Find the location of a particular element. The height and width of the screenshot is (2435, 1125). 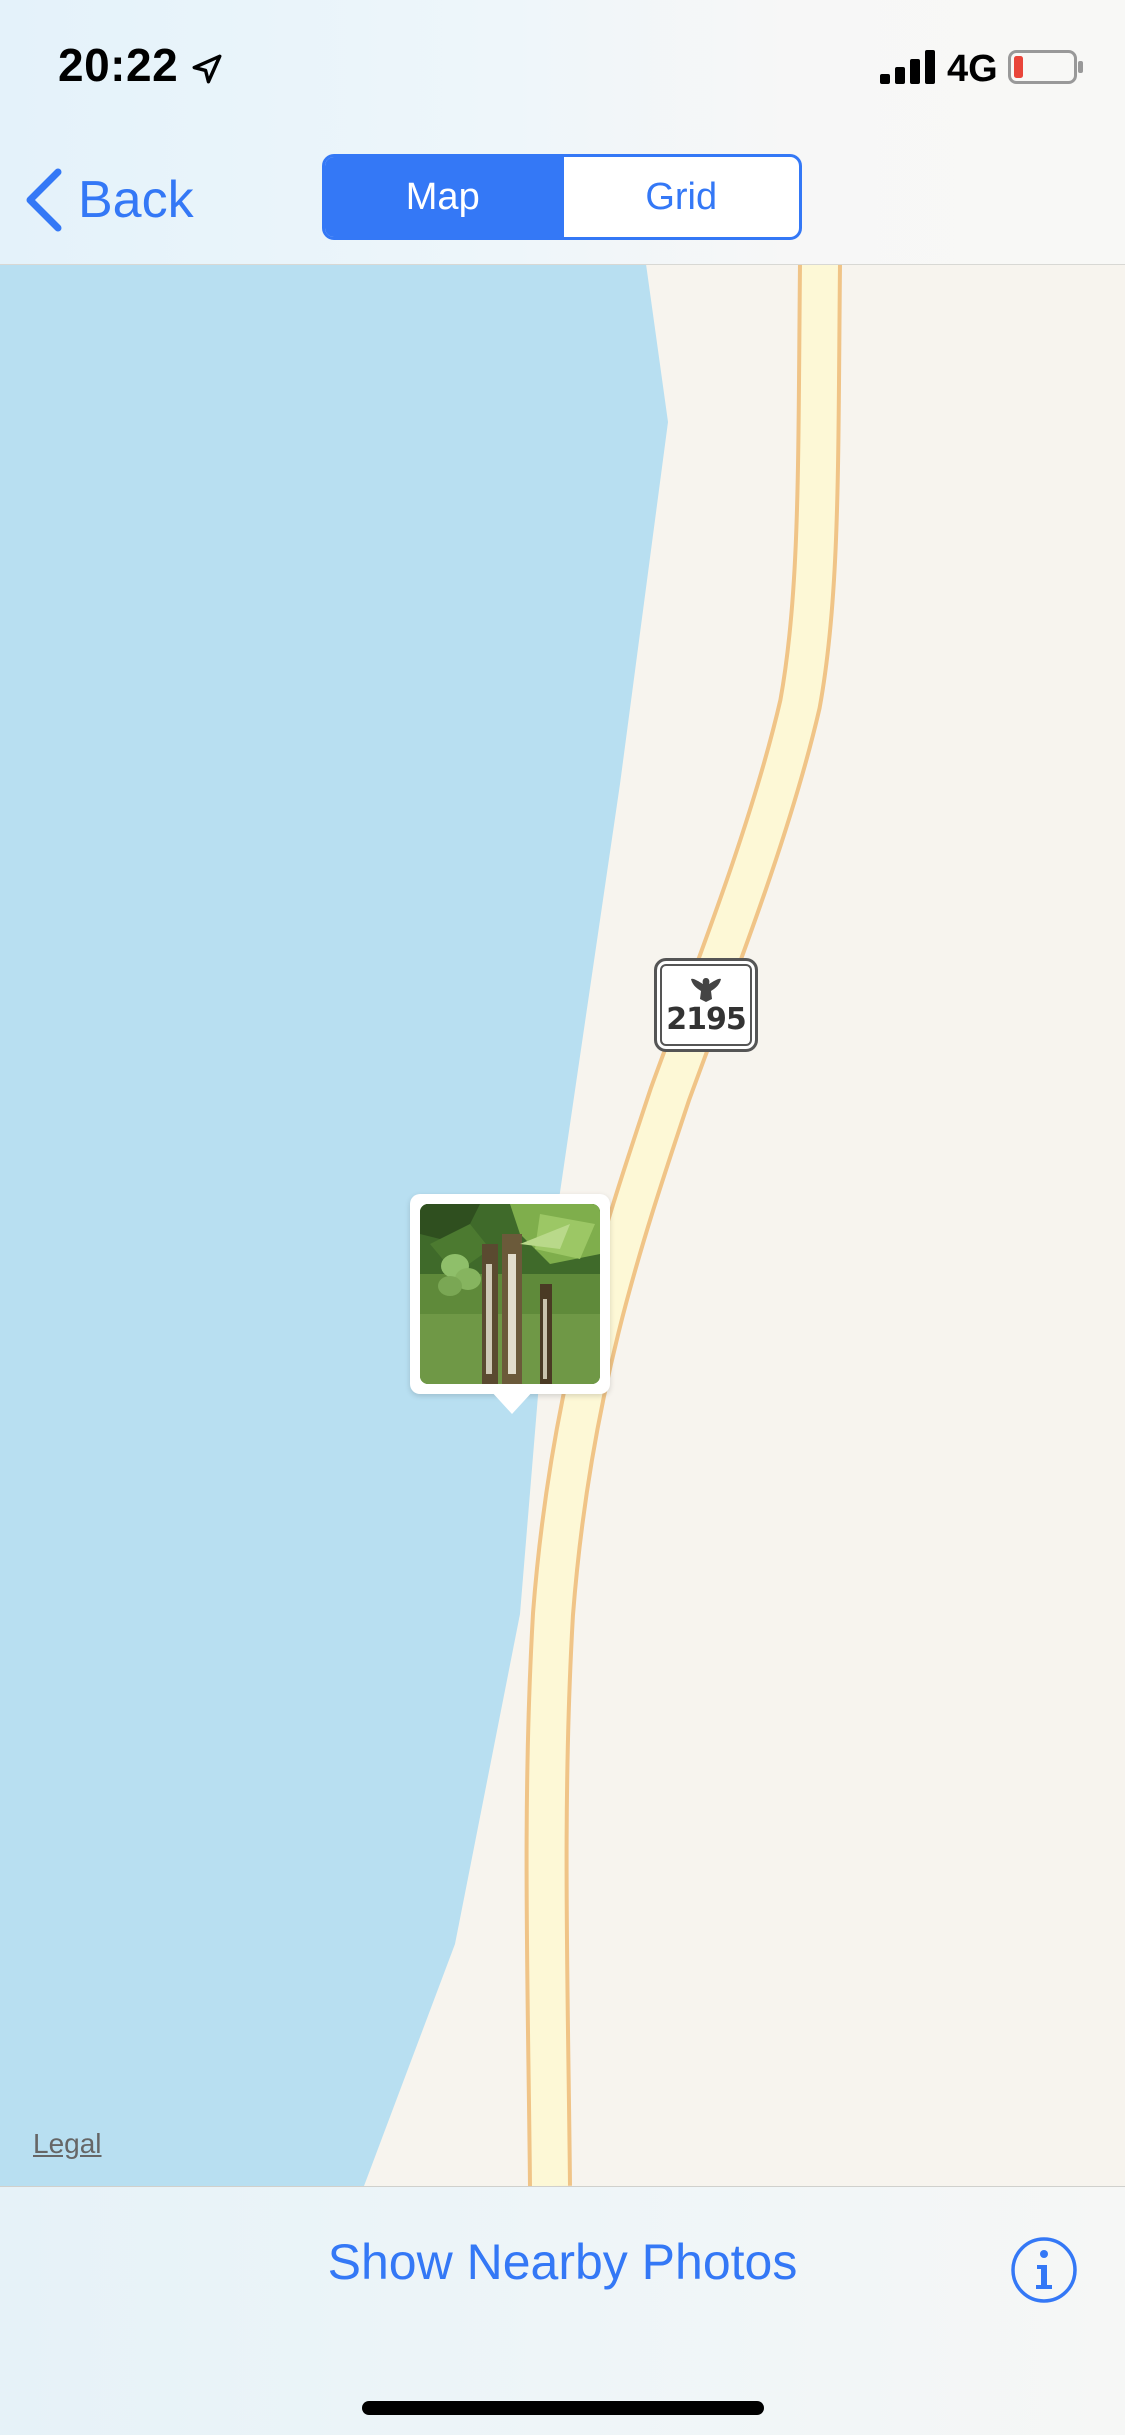

home-indicator is located at coordinates (563, 2408).